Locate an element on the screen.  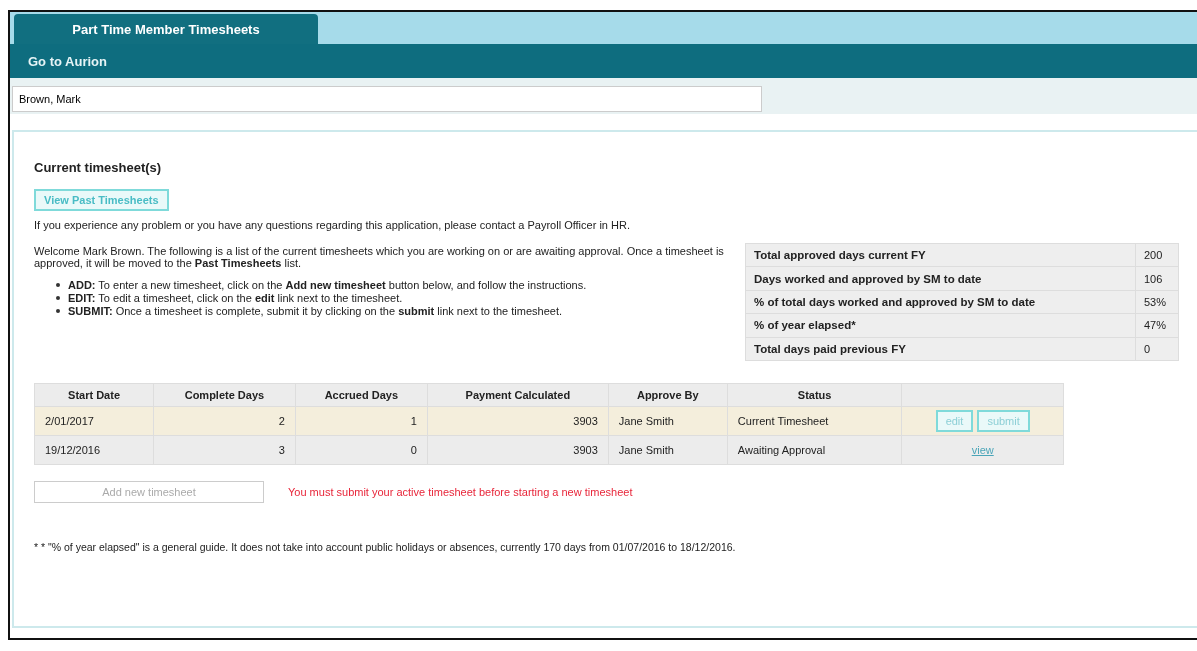
table-cell: 2 is located at coordinates (224, 421).